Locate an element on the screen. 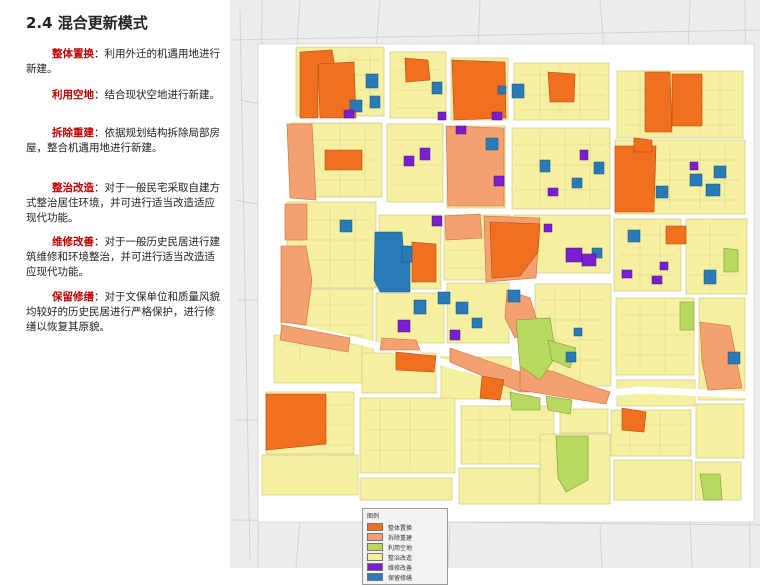 This screenshot has height=585, width=760. legend-swatch-replacement is located at coordinates (375, 527).